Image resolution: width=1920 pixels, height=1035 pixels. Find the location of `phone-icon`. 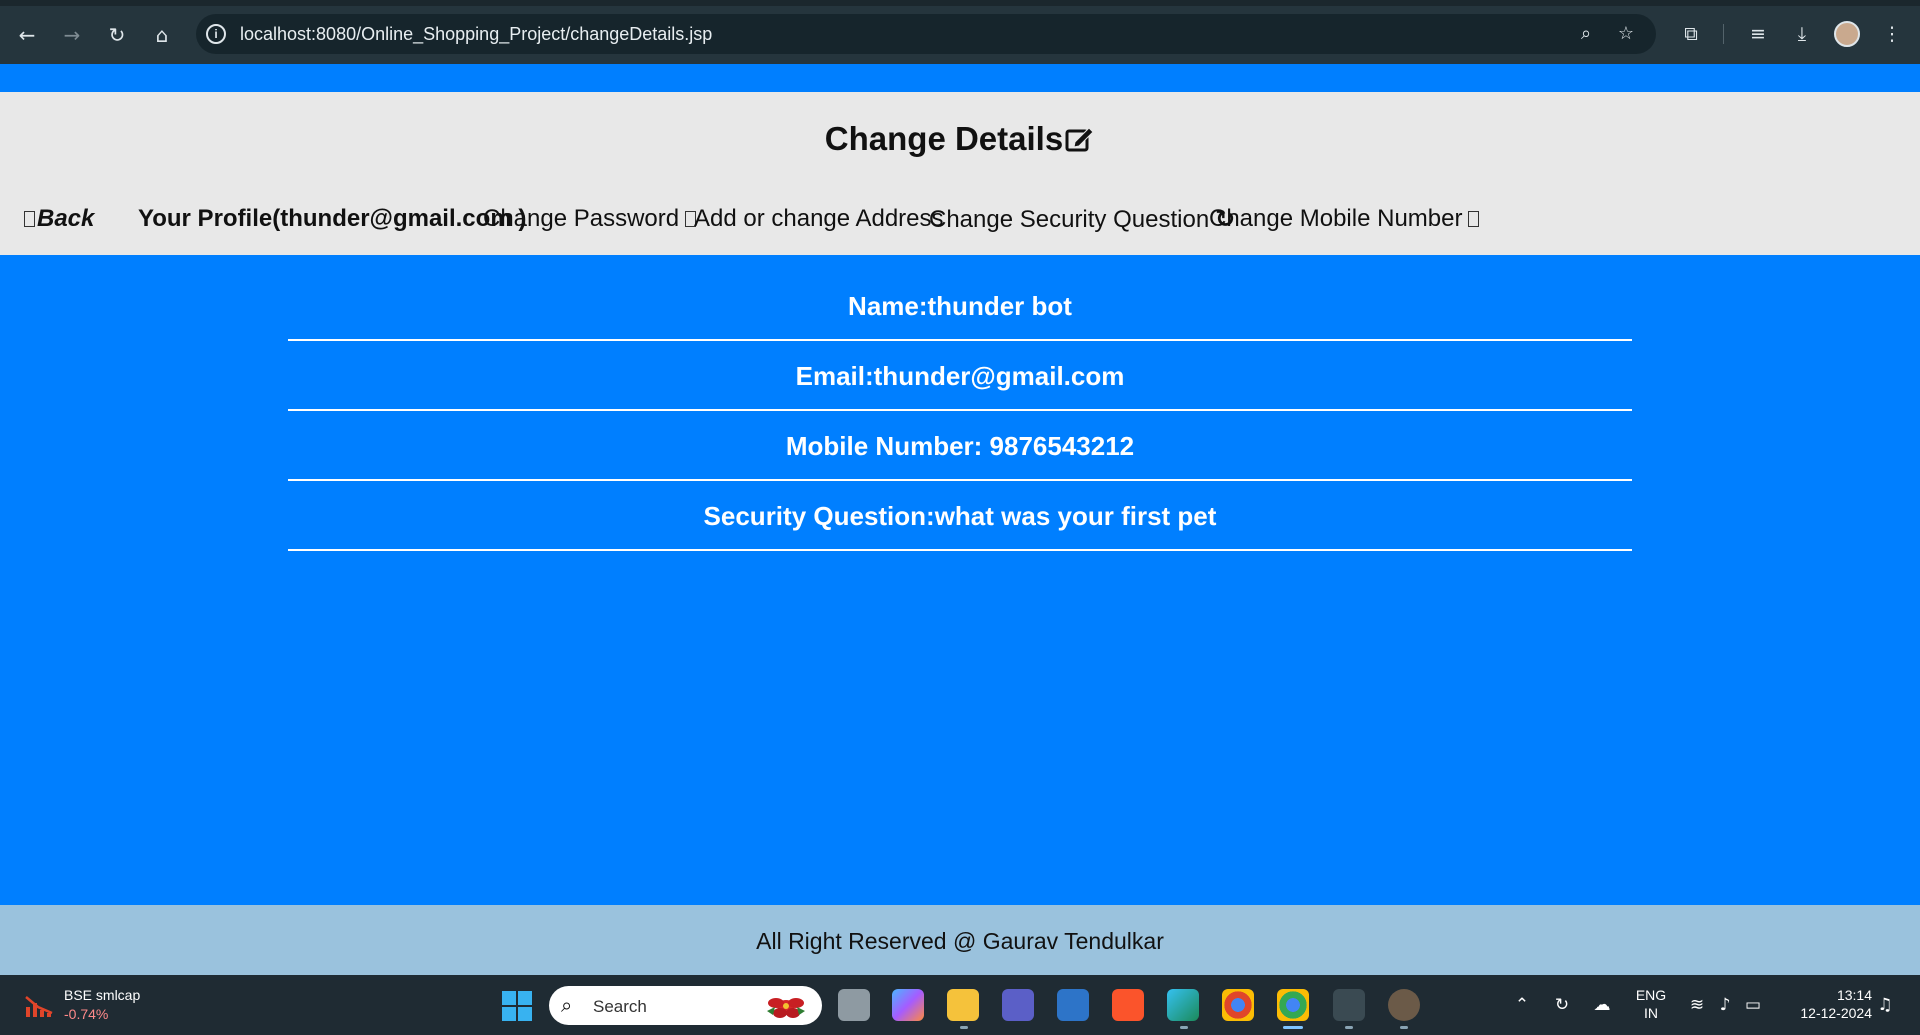

phone-icon is located at coordinates (1474, 219).